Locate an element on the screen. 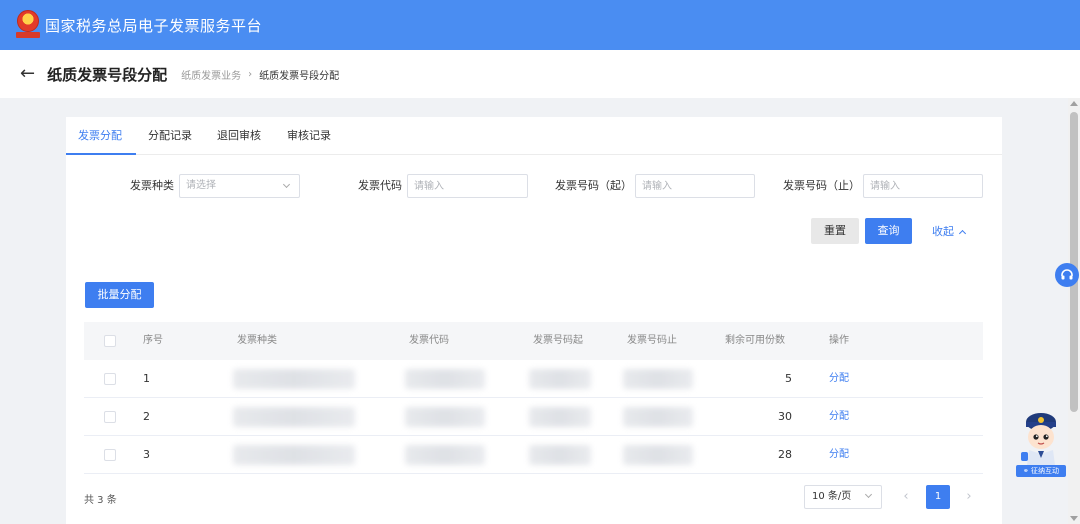 Image resolution: width=1080 pixels, height=524 pixels. tax-officer-mascot-icon is located at coordinates (1038, 439).